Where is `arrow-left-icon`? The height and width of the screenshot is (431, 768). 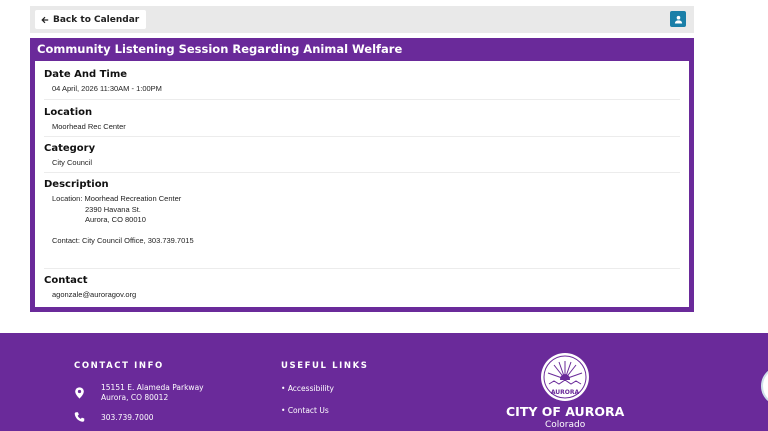
arrow-left-icon is located at coordinates (45, 19).